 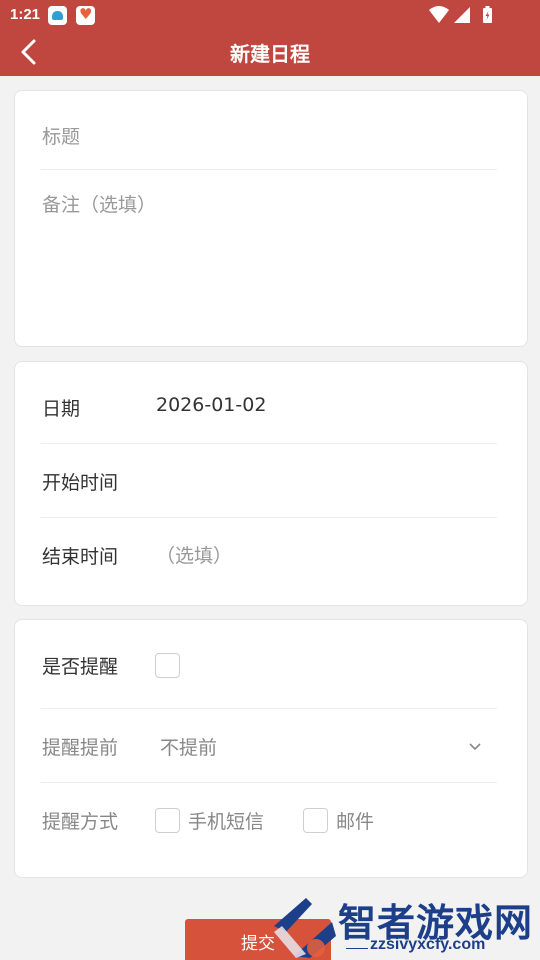 I want to click on status-time: 1:21, so click(x=25, y=14).